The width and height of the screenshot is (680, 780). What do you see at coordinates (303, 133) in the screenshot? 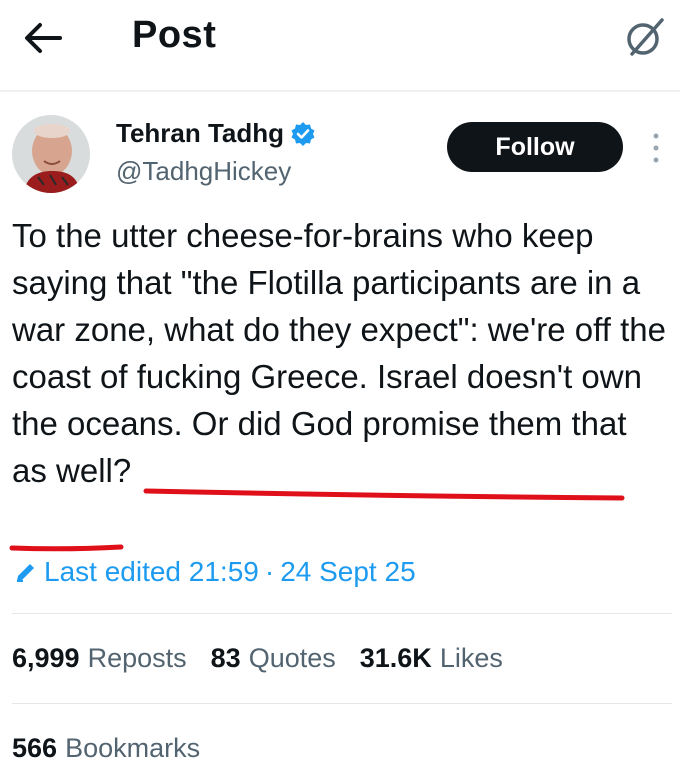
I see `verified-badge-icon` at bounding box center [303, 133].